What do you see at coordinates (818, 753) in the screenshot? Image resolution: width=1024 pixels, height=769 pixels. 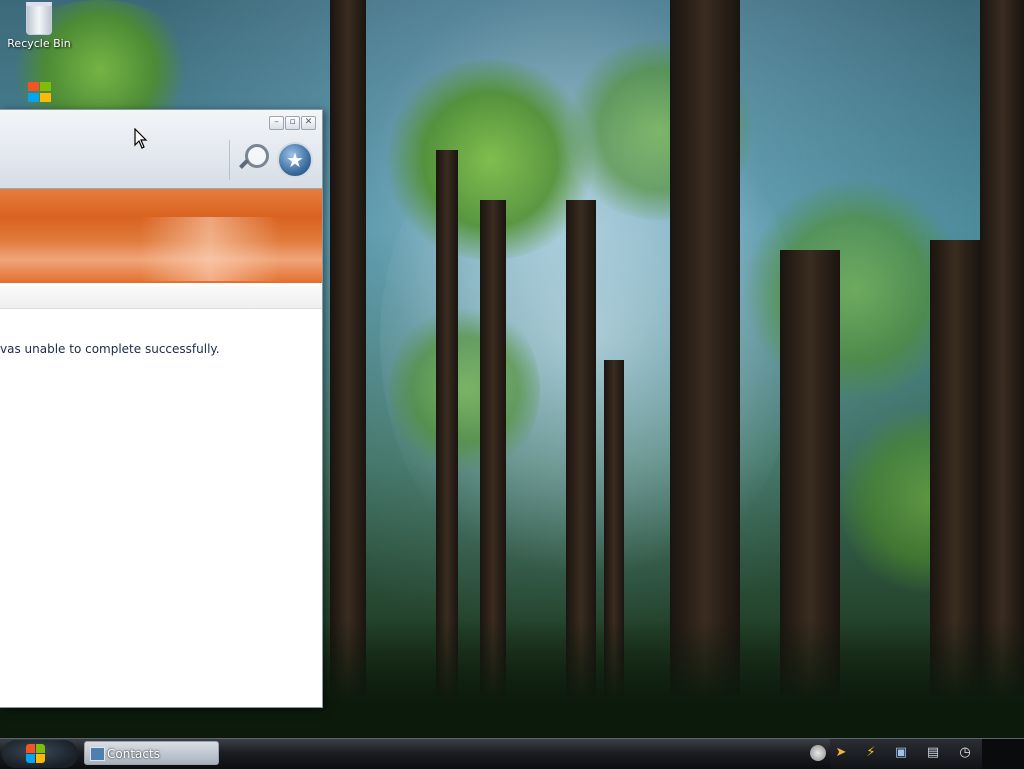 I see `sidebar-toggle-button` at bounding box center [818, 753].